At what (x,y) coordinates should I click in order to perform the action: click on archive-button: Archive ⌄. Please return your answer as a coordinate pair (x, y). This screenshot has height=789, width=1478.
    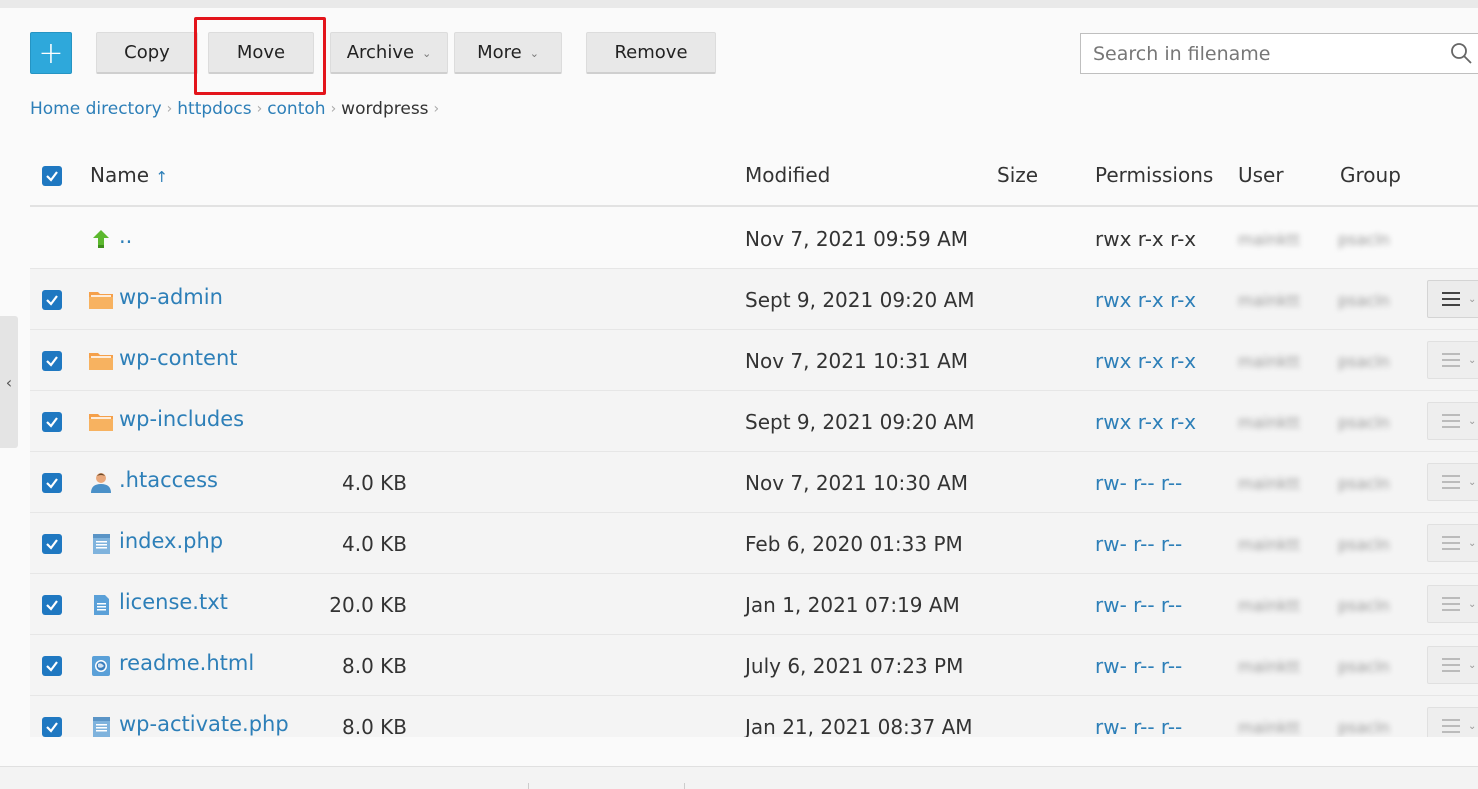
    Looking at the image, I should click on (389, 53).